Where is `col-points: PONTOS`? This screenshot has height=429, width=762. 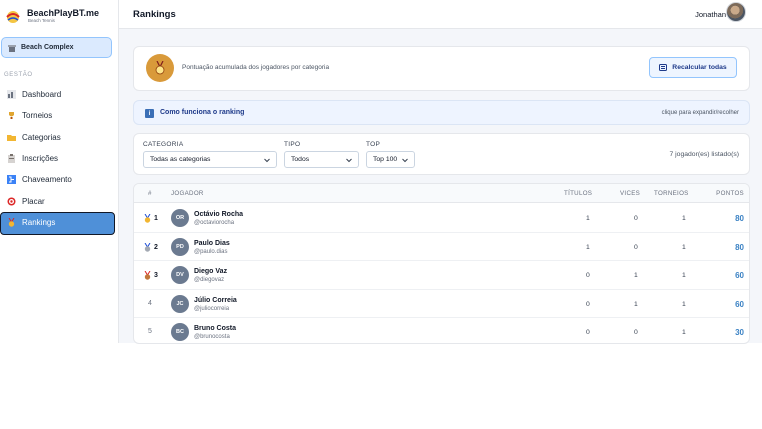 col-points: PONTOS is located at coordinates (730, 193).